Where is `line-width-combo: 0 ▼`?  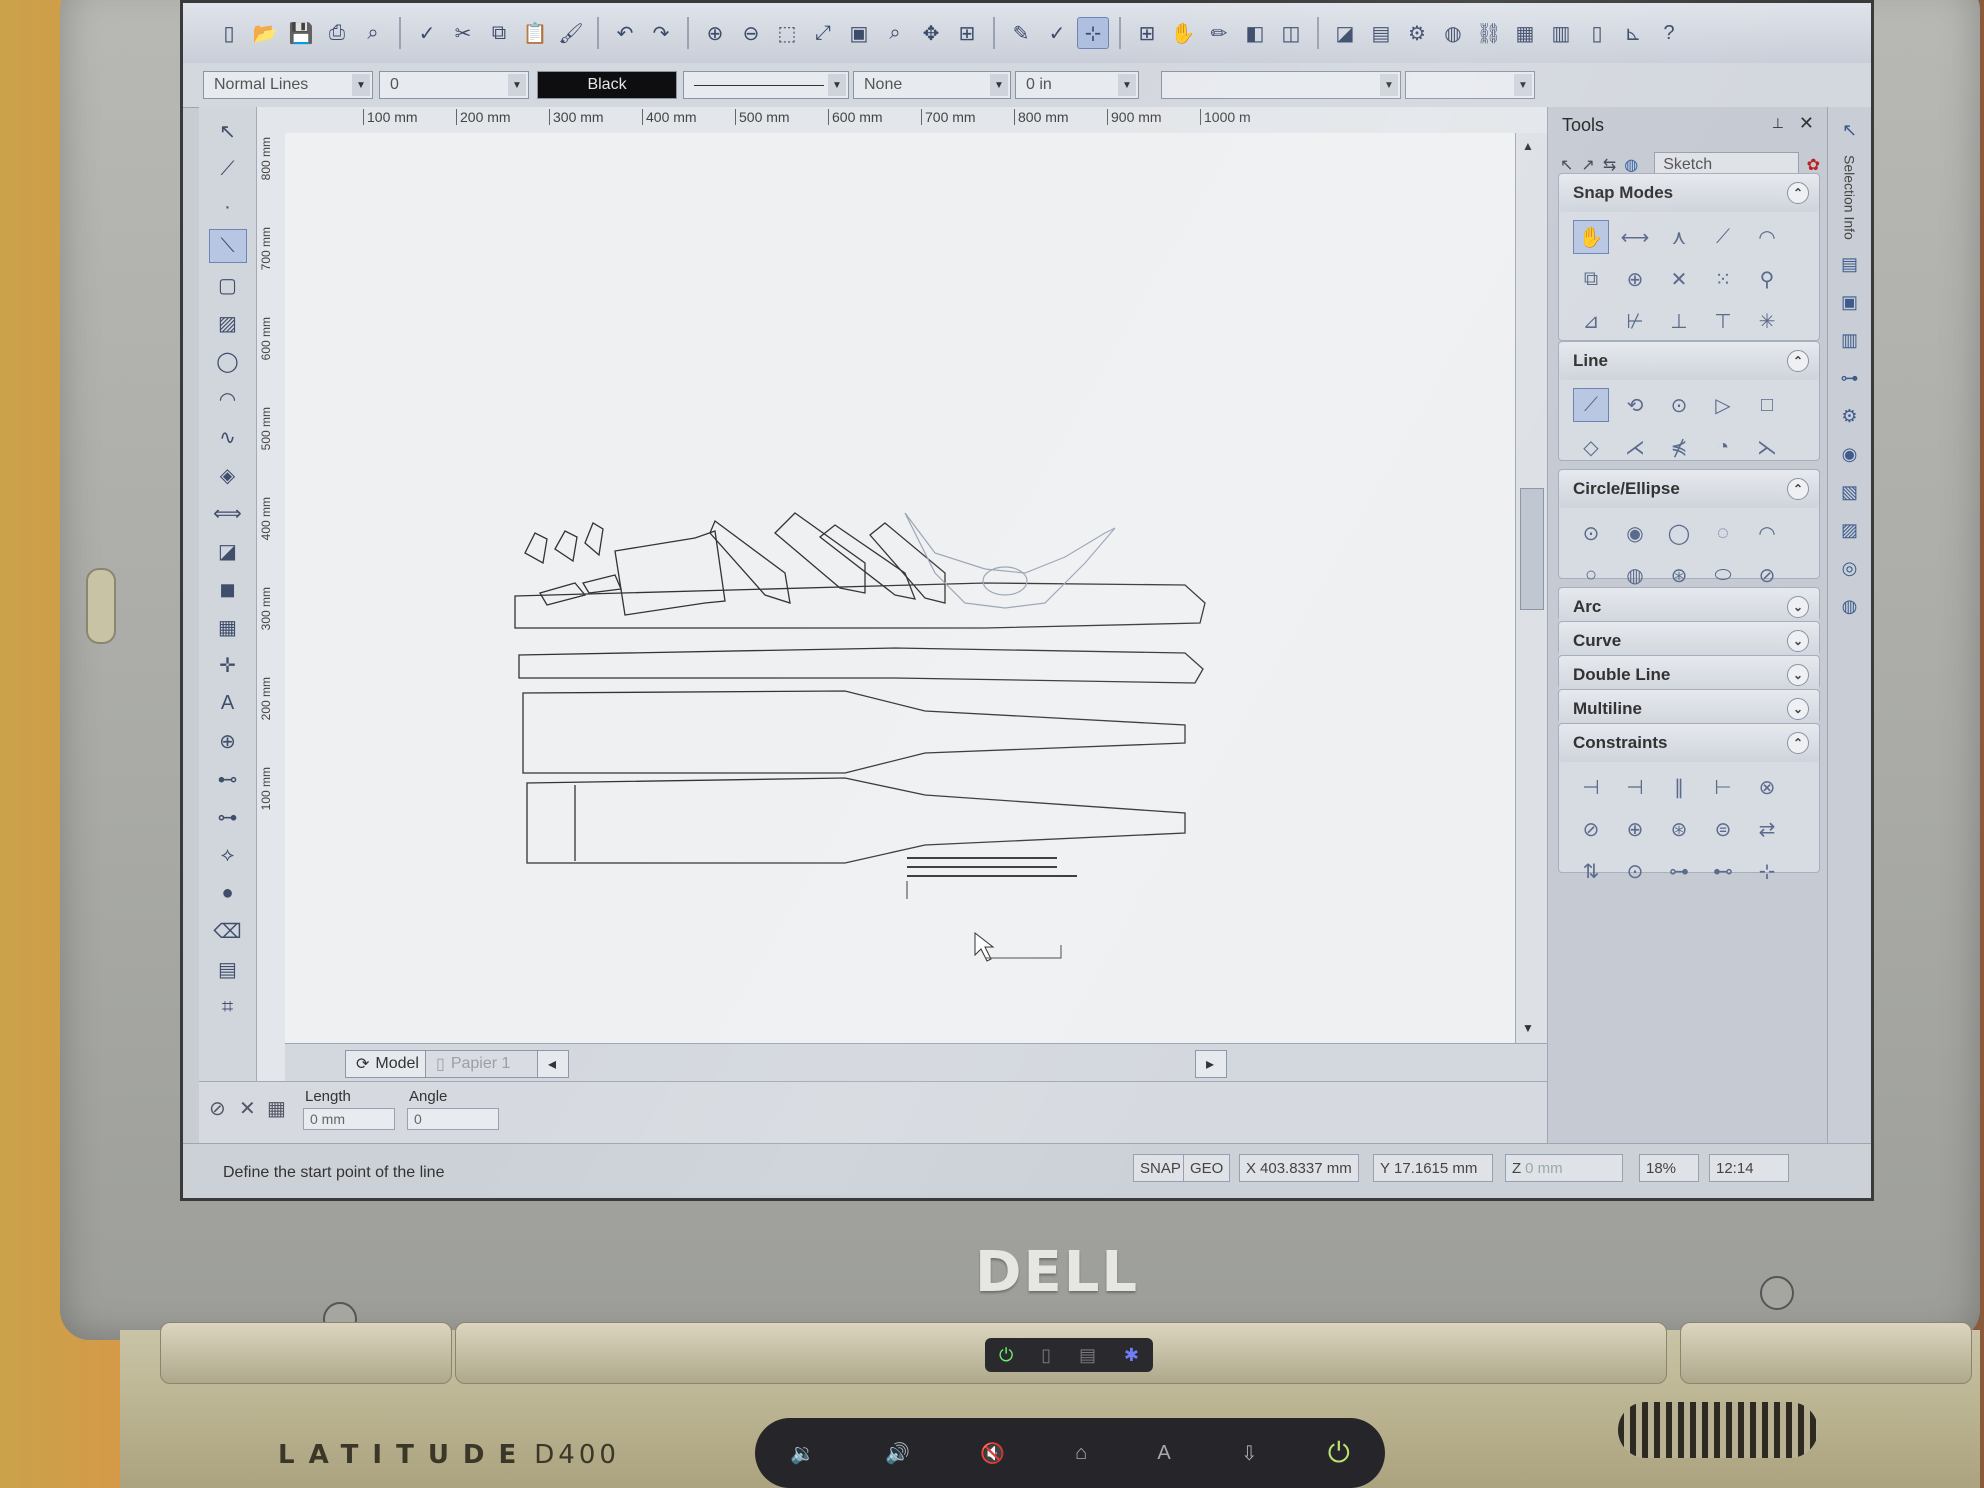 line-width-combo: 0 ▼ is located at coordinates (454, 85).